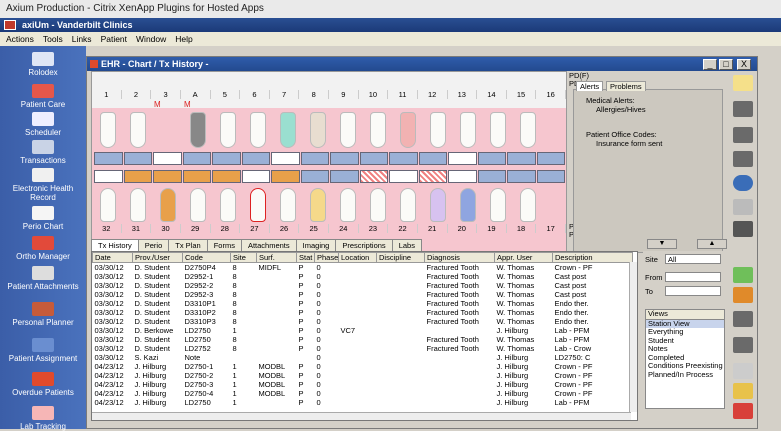 Image resolution: width=781 pixels, height=431 pixels. What do you see at coordinates (43, 96) in the screenshot?
I see `sidebar-item-patient-care: Patient Care` at bounding box center [43, 96].